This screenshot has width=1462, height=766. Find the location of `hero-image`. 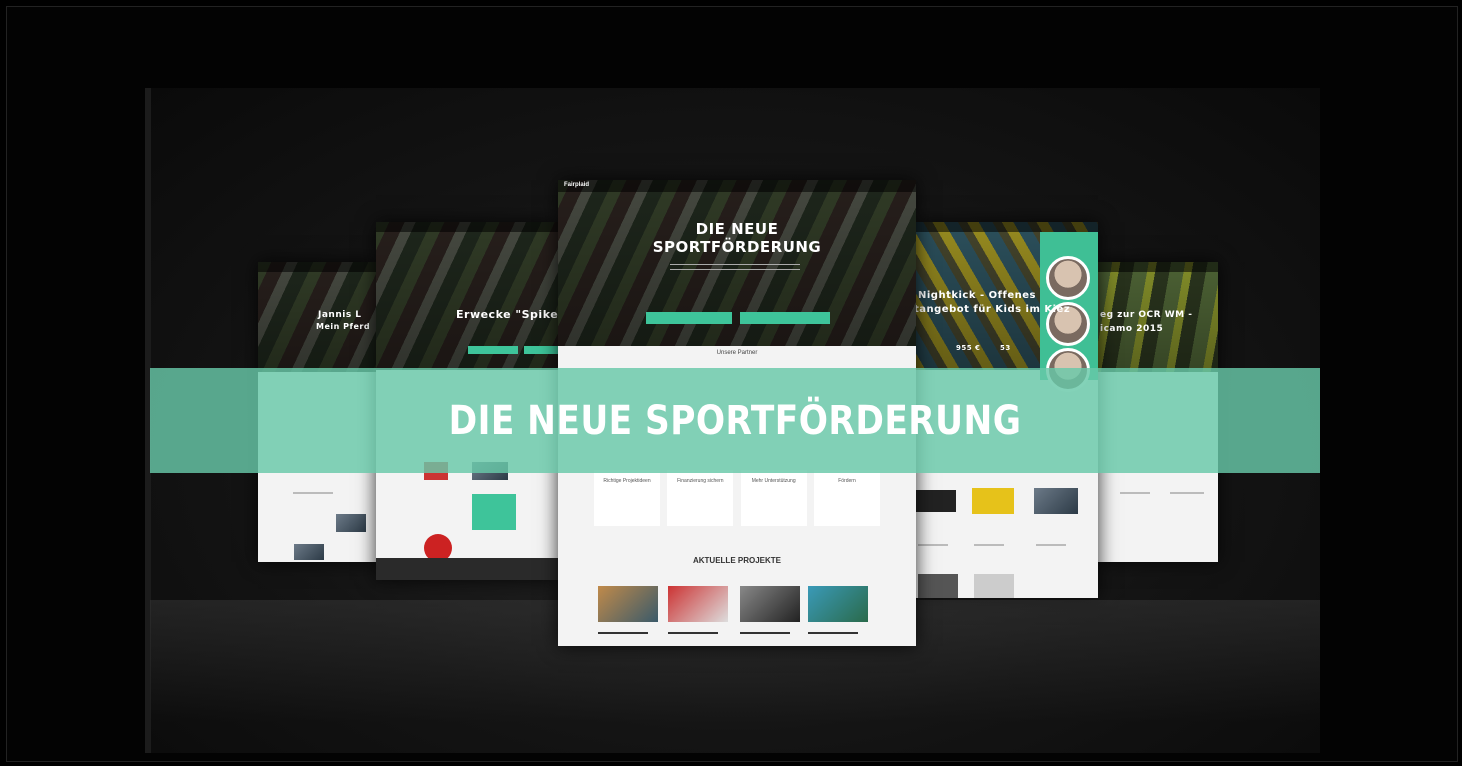

hero-image is located at coordinates (737, 263).